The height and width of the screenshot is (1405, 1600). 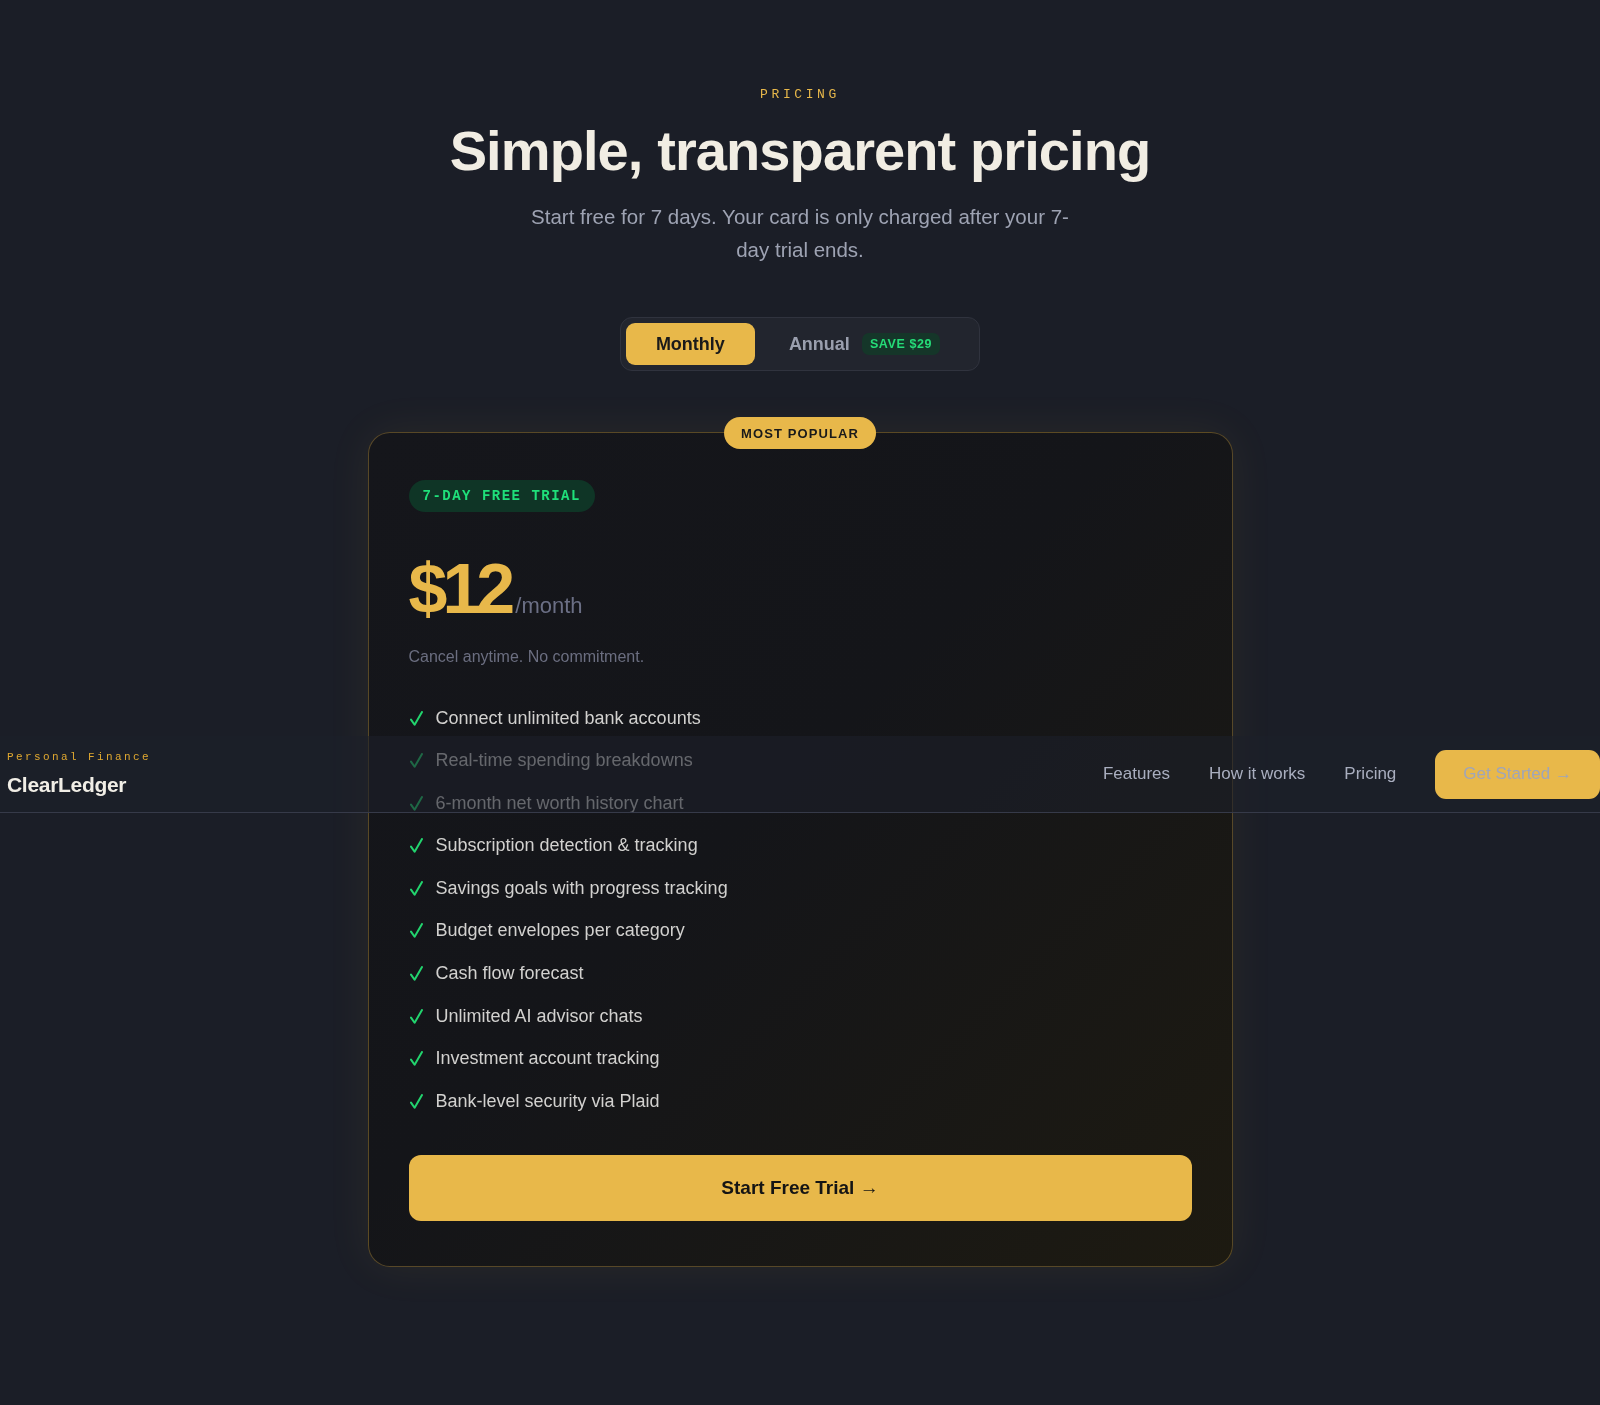 I want to click on feature-text: Investment account tracking, so click(x=547, y=1059).